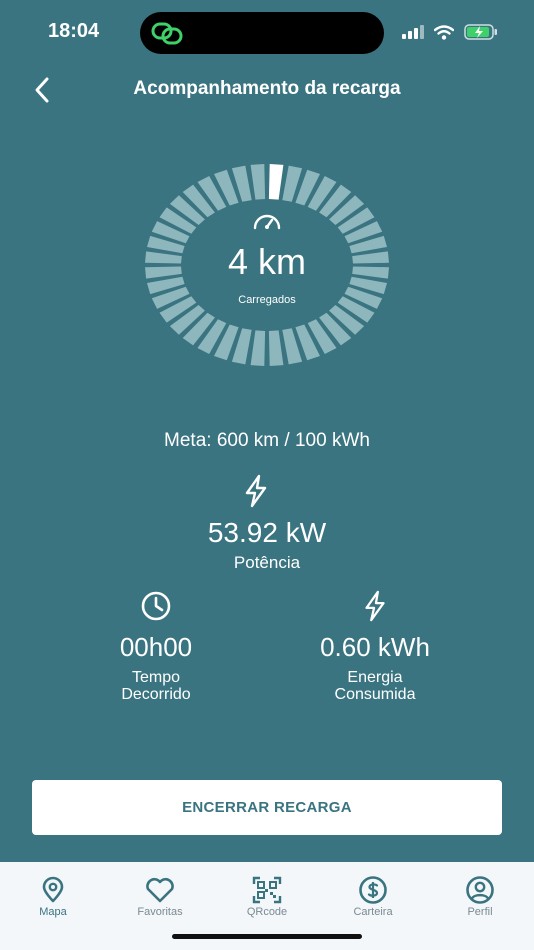  I want to click on nav-label-perfil: Perfil, so click(480, 912).